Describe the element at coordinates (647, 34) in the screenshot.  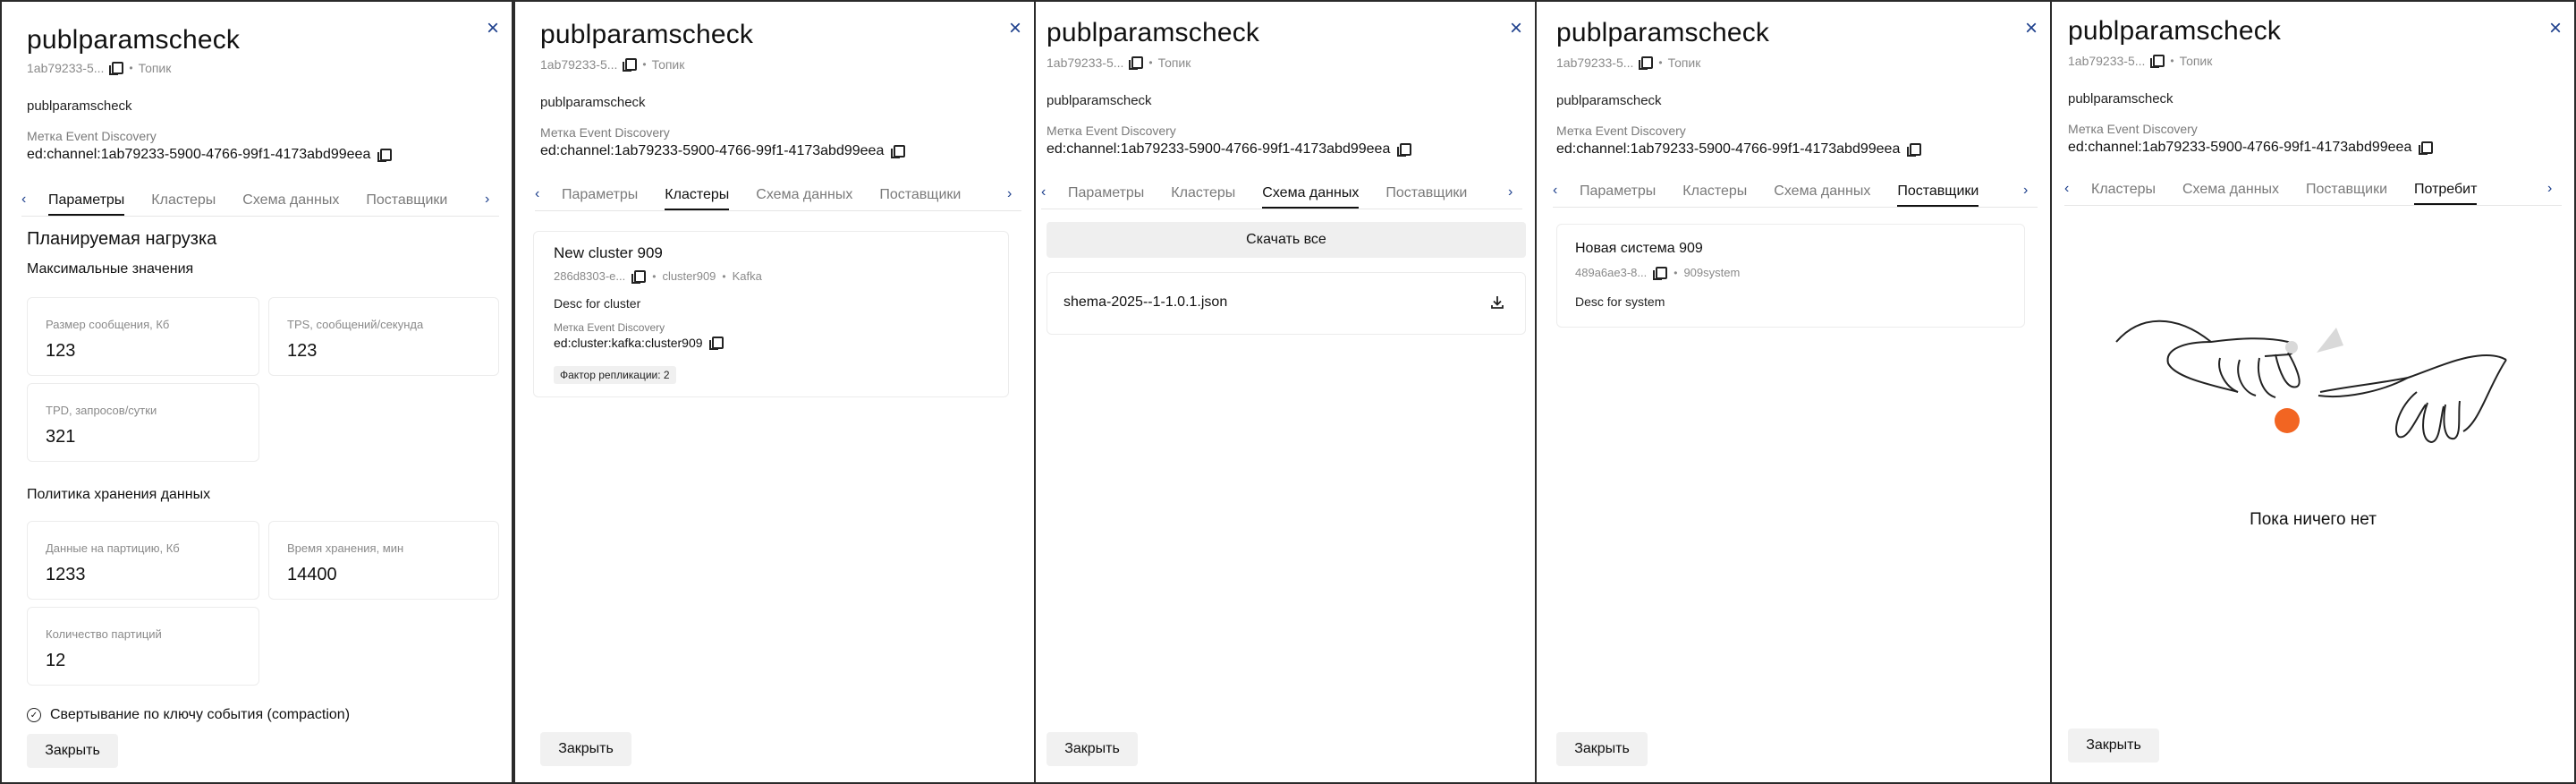
I see `drawer-title: publparamscheck` at that location.